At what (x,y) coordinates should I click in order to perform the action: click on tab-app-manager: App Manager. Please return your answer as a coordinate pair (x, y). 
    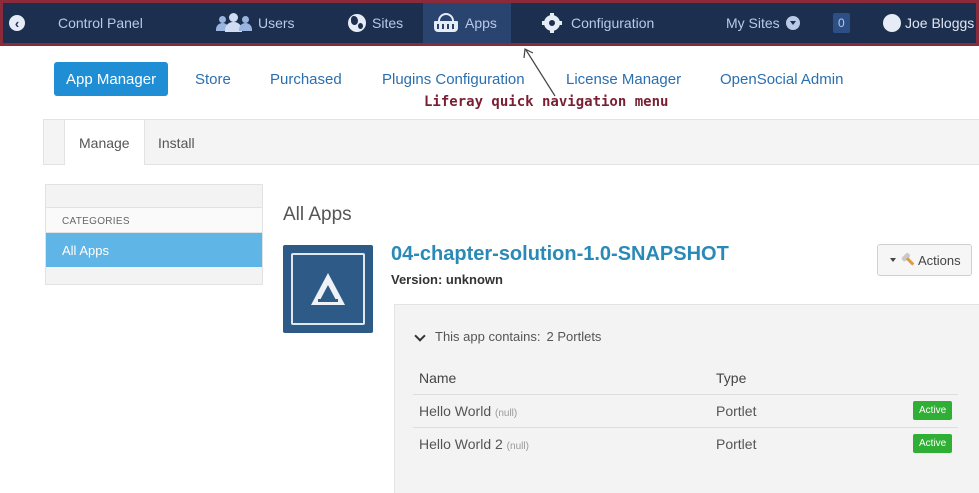
    Looking at the image, I should click on (111, 79).